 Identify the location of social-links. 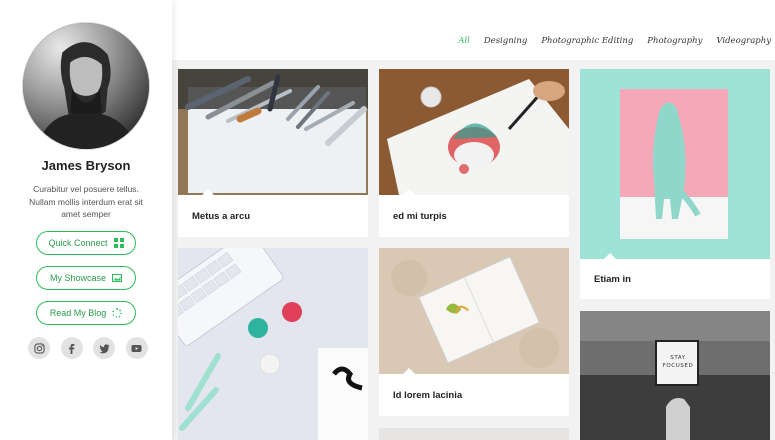
(88, 348).